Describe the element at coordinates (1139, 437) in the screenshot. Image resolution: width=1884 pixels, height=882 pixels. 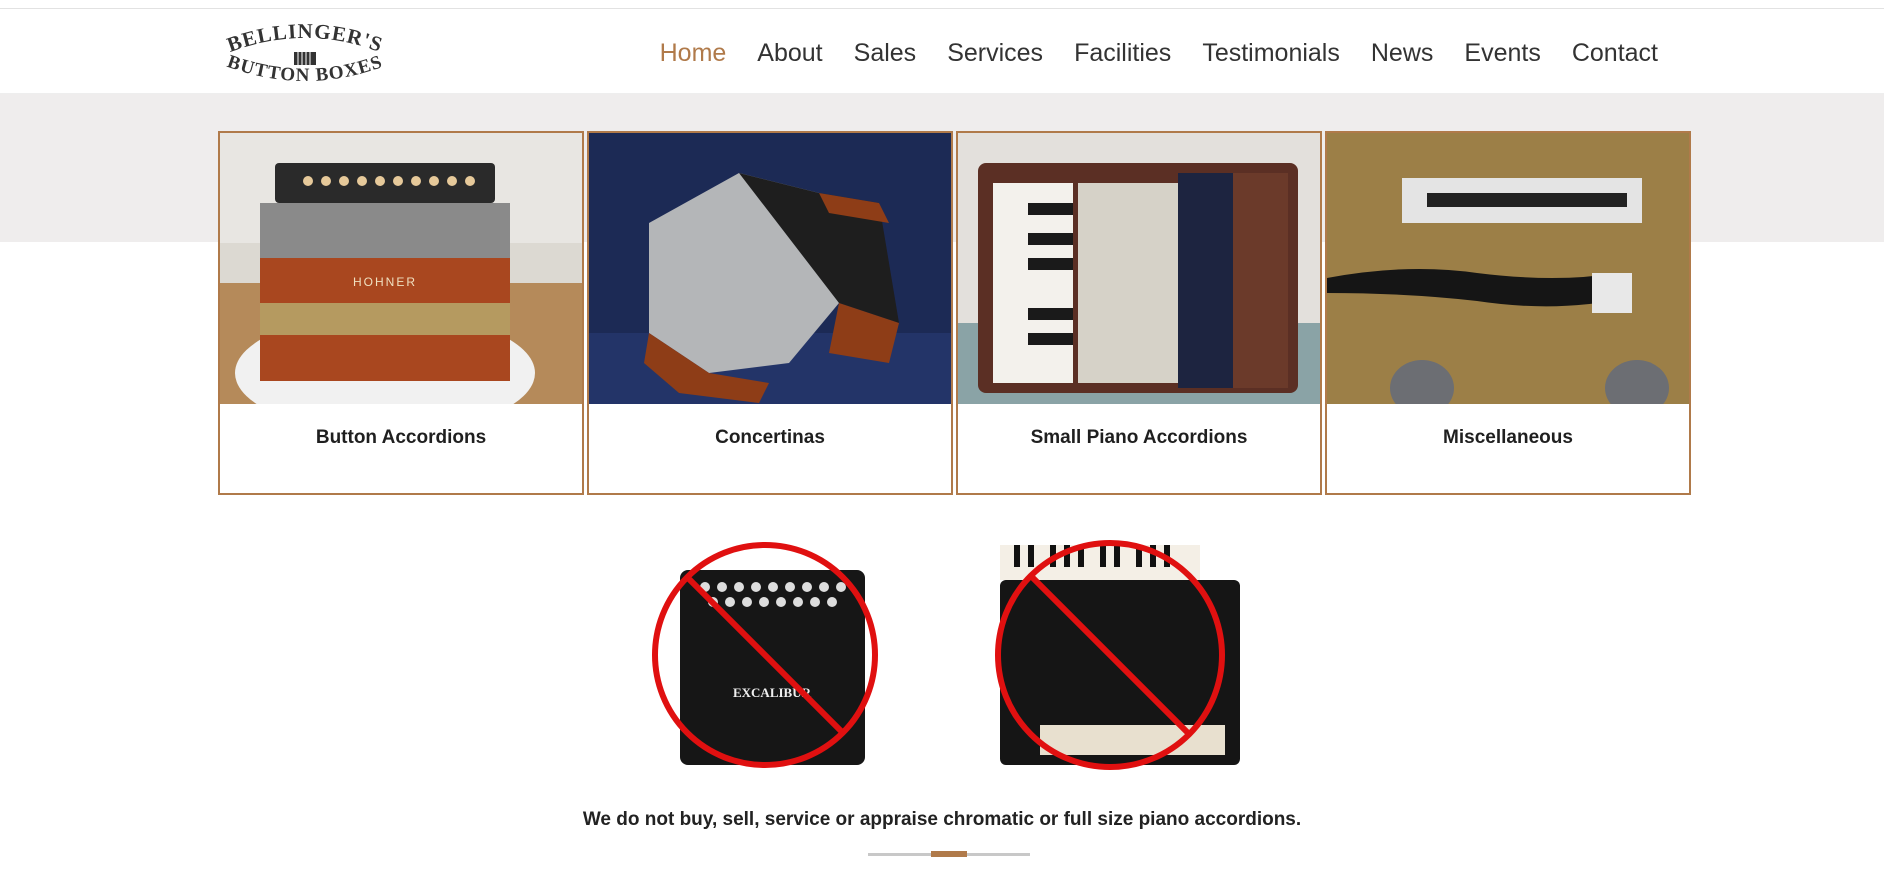
I see `card-title: Small Piano Accordions` at that location.